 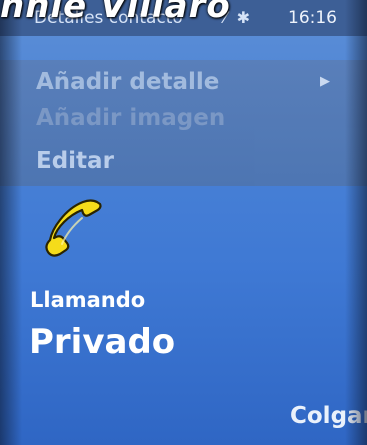 What do you see at coordinates (127, 82) in the screenshot?
I see `menu-item-anadir-detalle: Añadir detalle` at bounding box center [127, 82].